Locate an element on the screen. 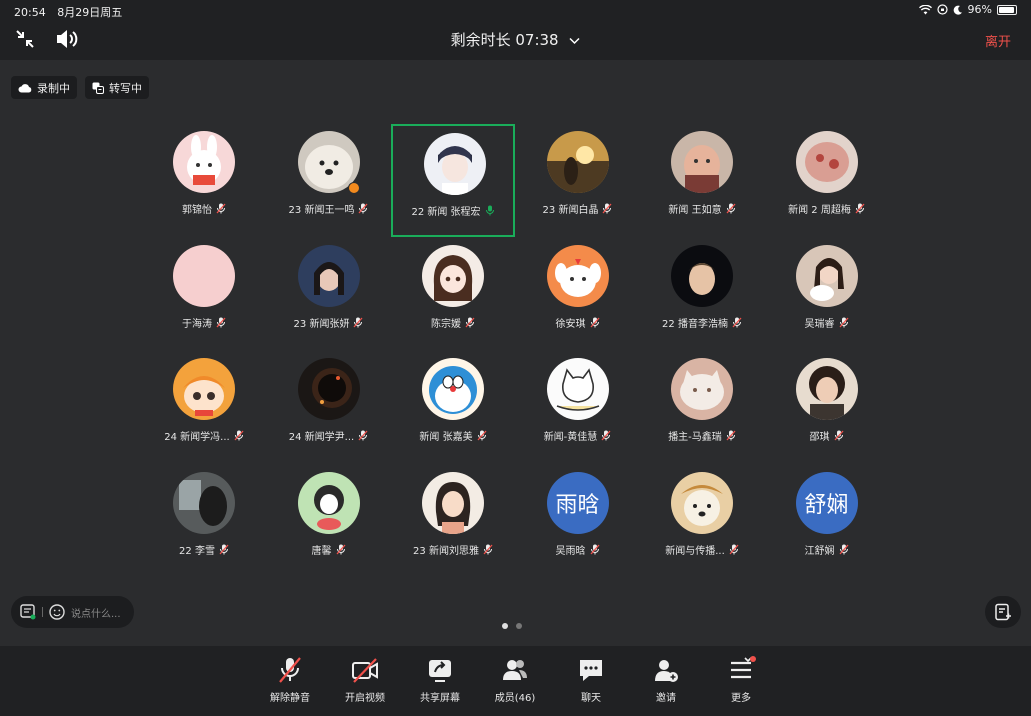 The height and width of the screenshot is (716, 1031). participant-tile: 新闻 2 周超梅 is located at coordinates (827, 180).